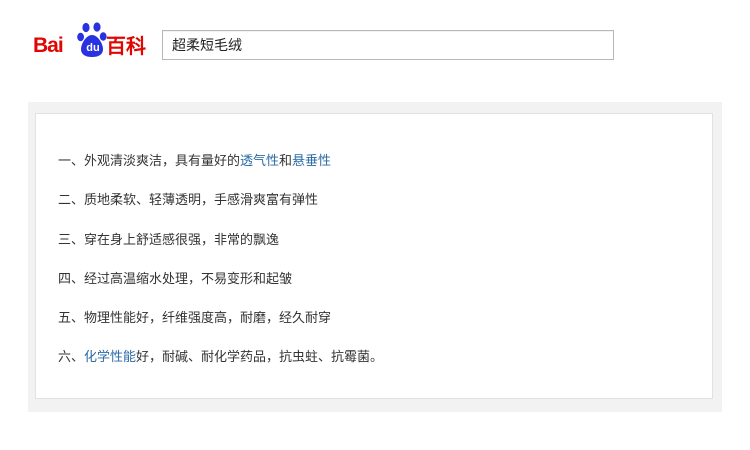 This screenshot has height=450, width=750. I want to click on link-drape: 悬垂性, so click(311, 161).